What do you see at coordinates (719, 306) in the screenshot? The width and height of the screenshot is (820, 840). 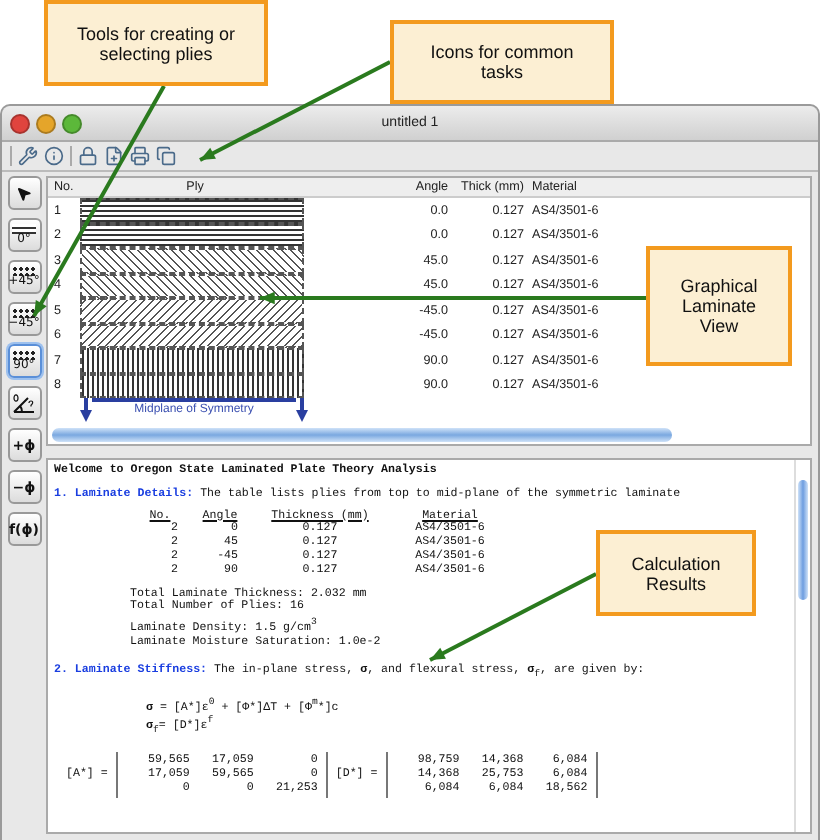 I see `callout: Graphical Laminate View` at bounding box center [719, 306].